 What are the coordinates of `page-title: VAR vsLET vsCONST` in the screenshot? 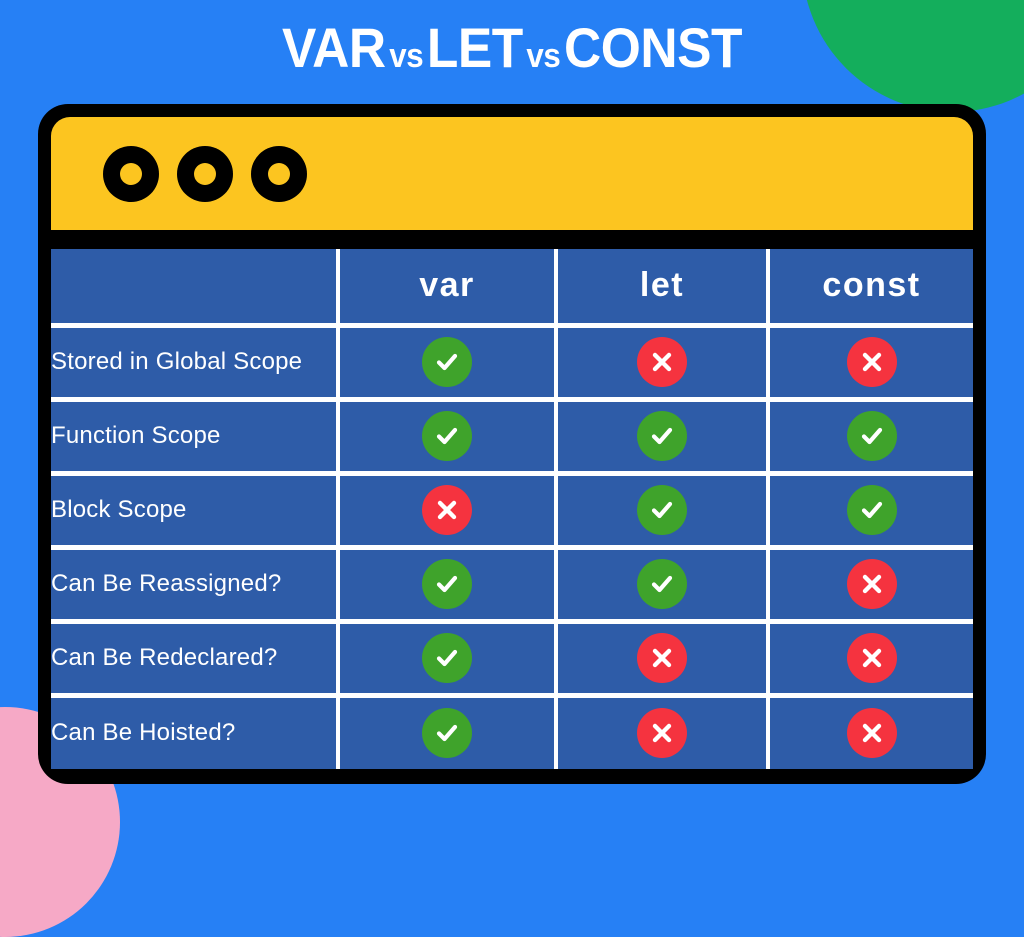 It's located at (512, 48).